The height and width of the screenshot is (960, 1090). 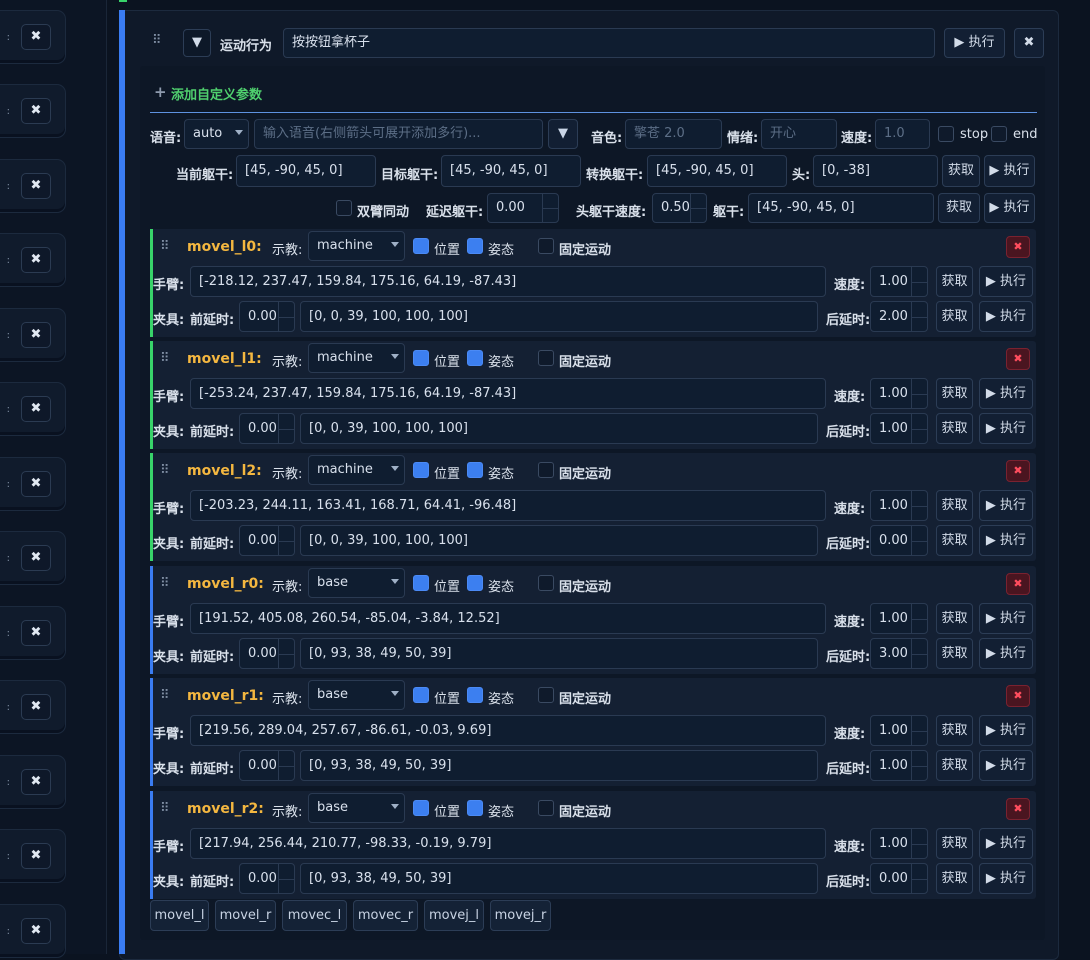 I want to click on torso-get-button: 获取, so click(x=961, y=171).